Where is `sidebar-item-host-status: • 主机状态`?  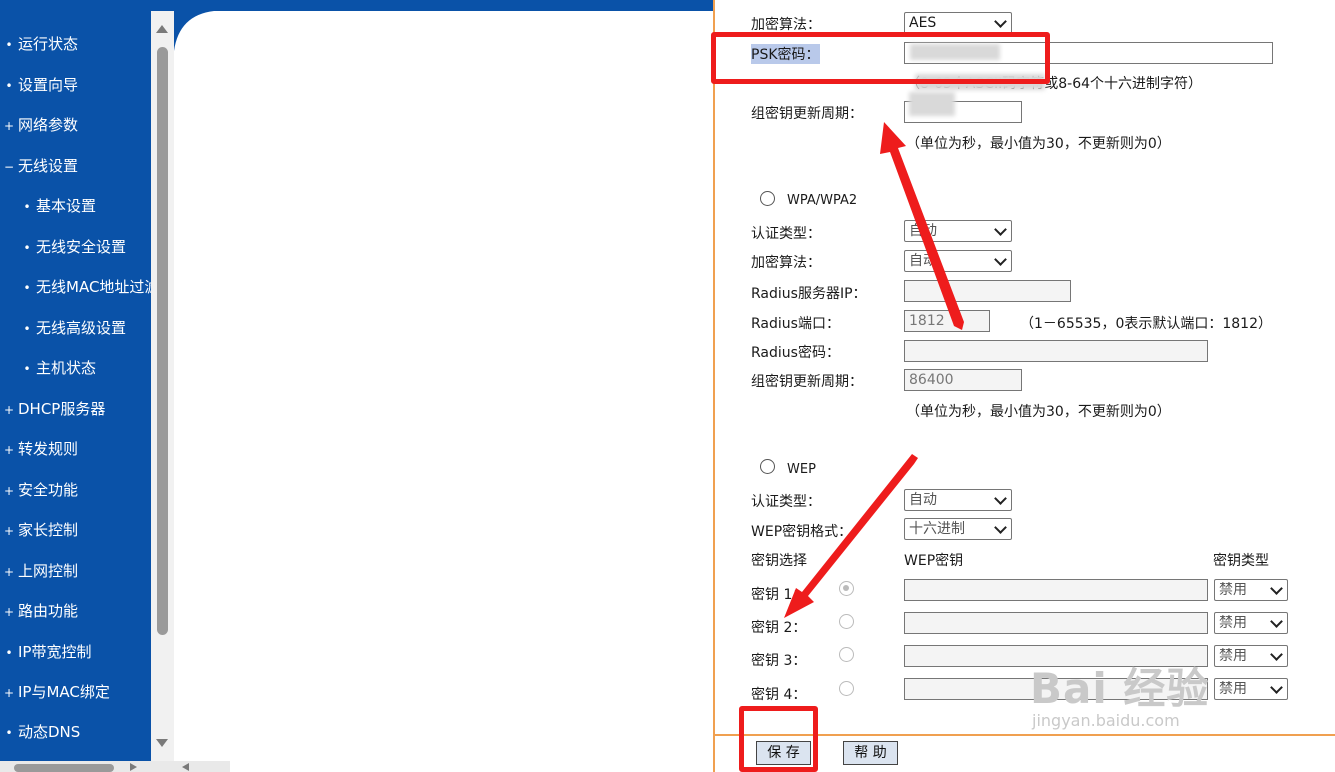
sidebar-item-host-status: • 主机状态 is located at coordinates (57, 368).